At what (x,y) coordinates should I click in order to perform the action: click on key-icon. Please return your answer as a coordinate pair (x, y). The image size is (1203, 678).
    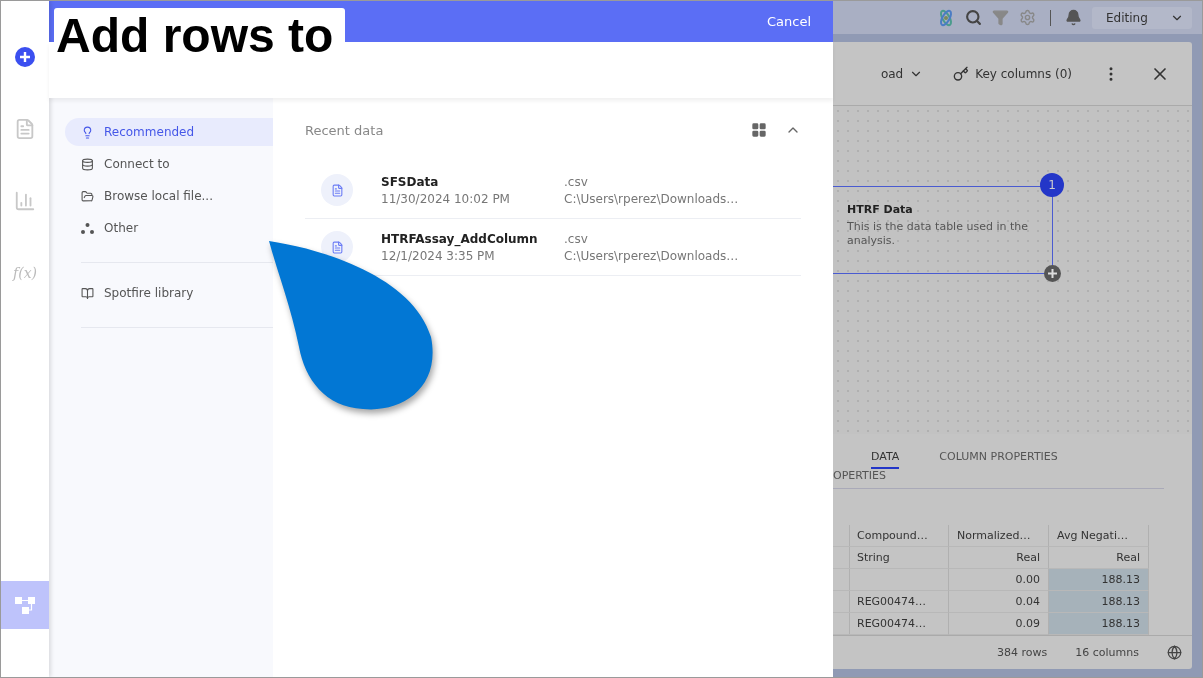
    Looking at the image, I should click on (961, 73).